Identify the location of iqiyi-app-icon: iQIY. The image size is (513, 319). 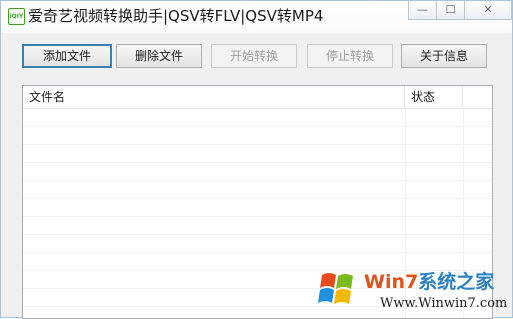
(16, 16).